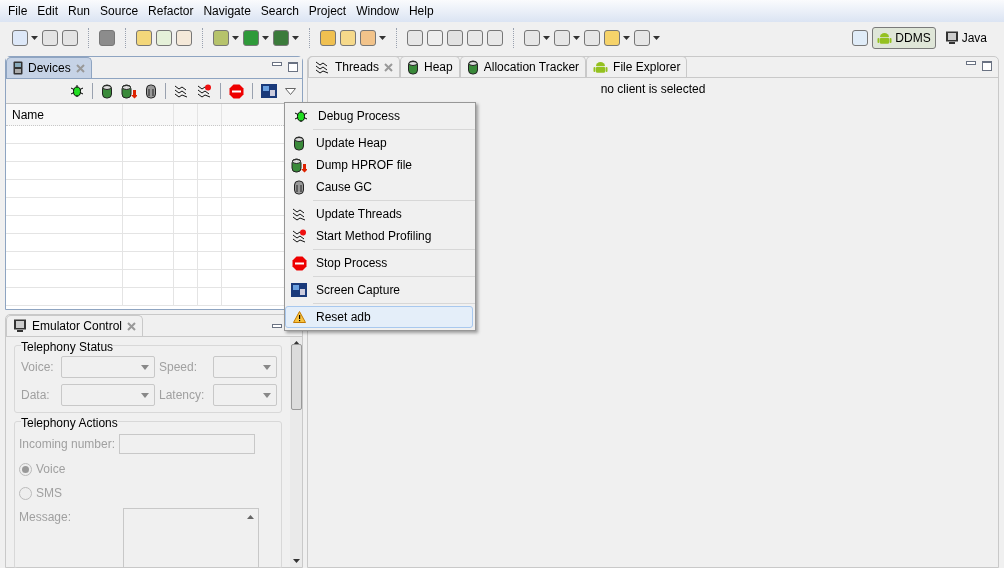 The height and width of the screenshot is (568, 1004). What do you see at coordinates (171, 11) in the screenshot?
I see `menu-item: Refactor` at bounding box center [171, 11].